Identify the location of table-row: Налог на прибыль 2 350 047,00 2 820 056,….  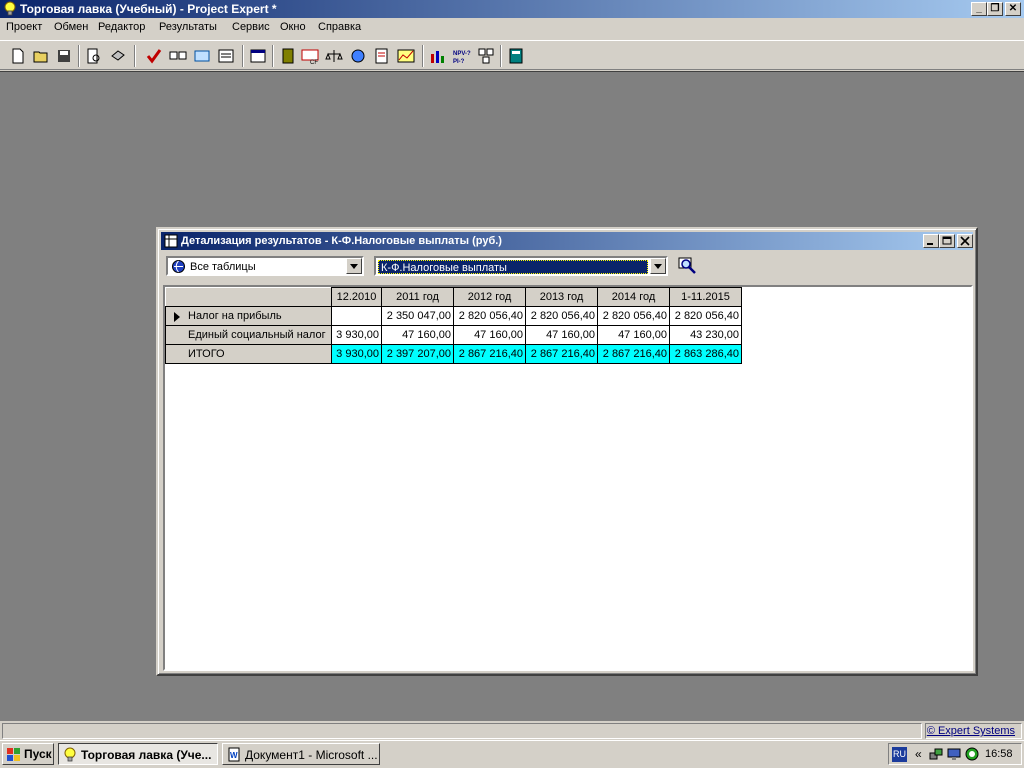
(453, 316).